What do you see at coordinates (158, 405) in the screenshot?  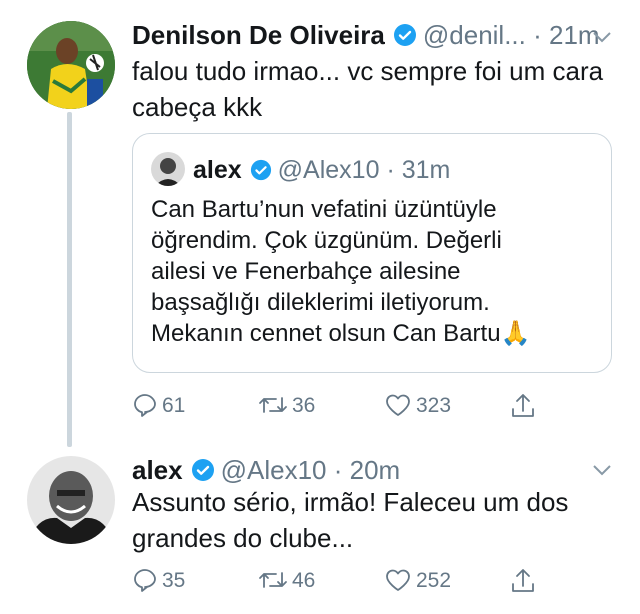 I see `reply-button: 61` at bounding box center [158, 405].